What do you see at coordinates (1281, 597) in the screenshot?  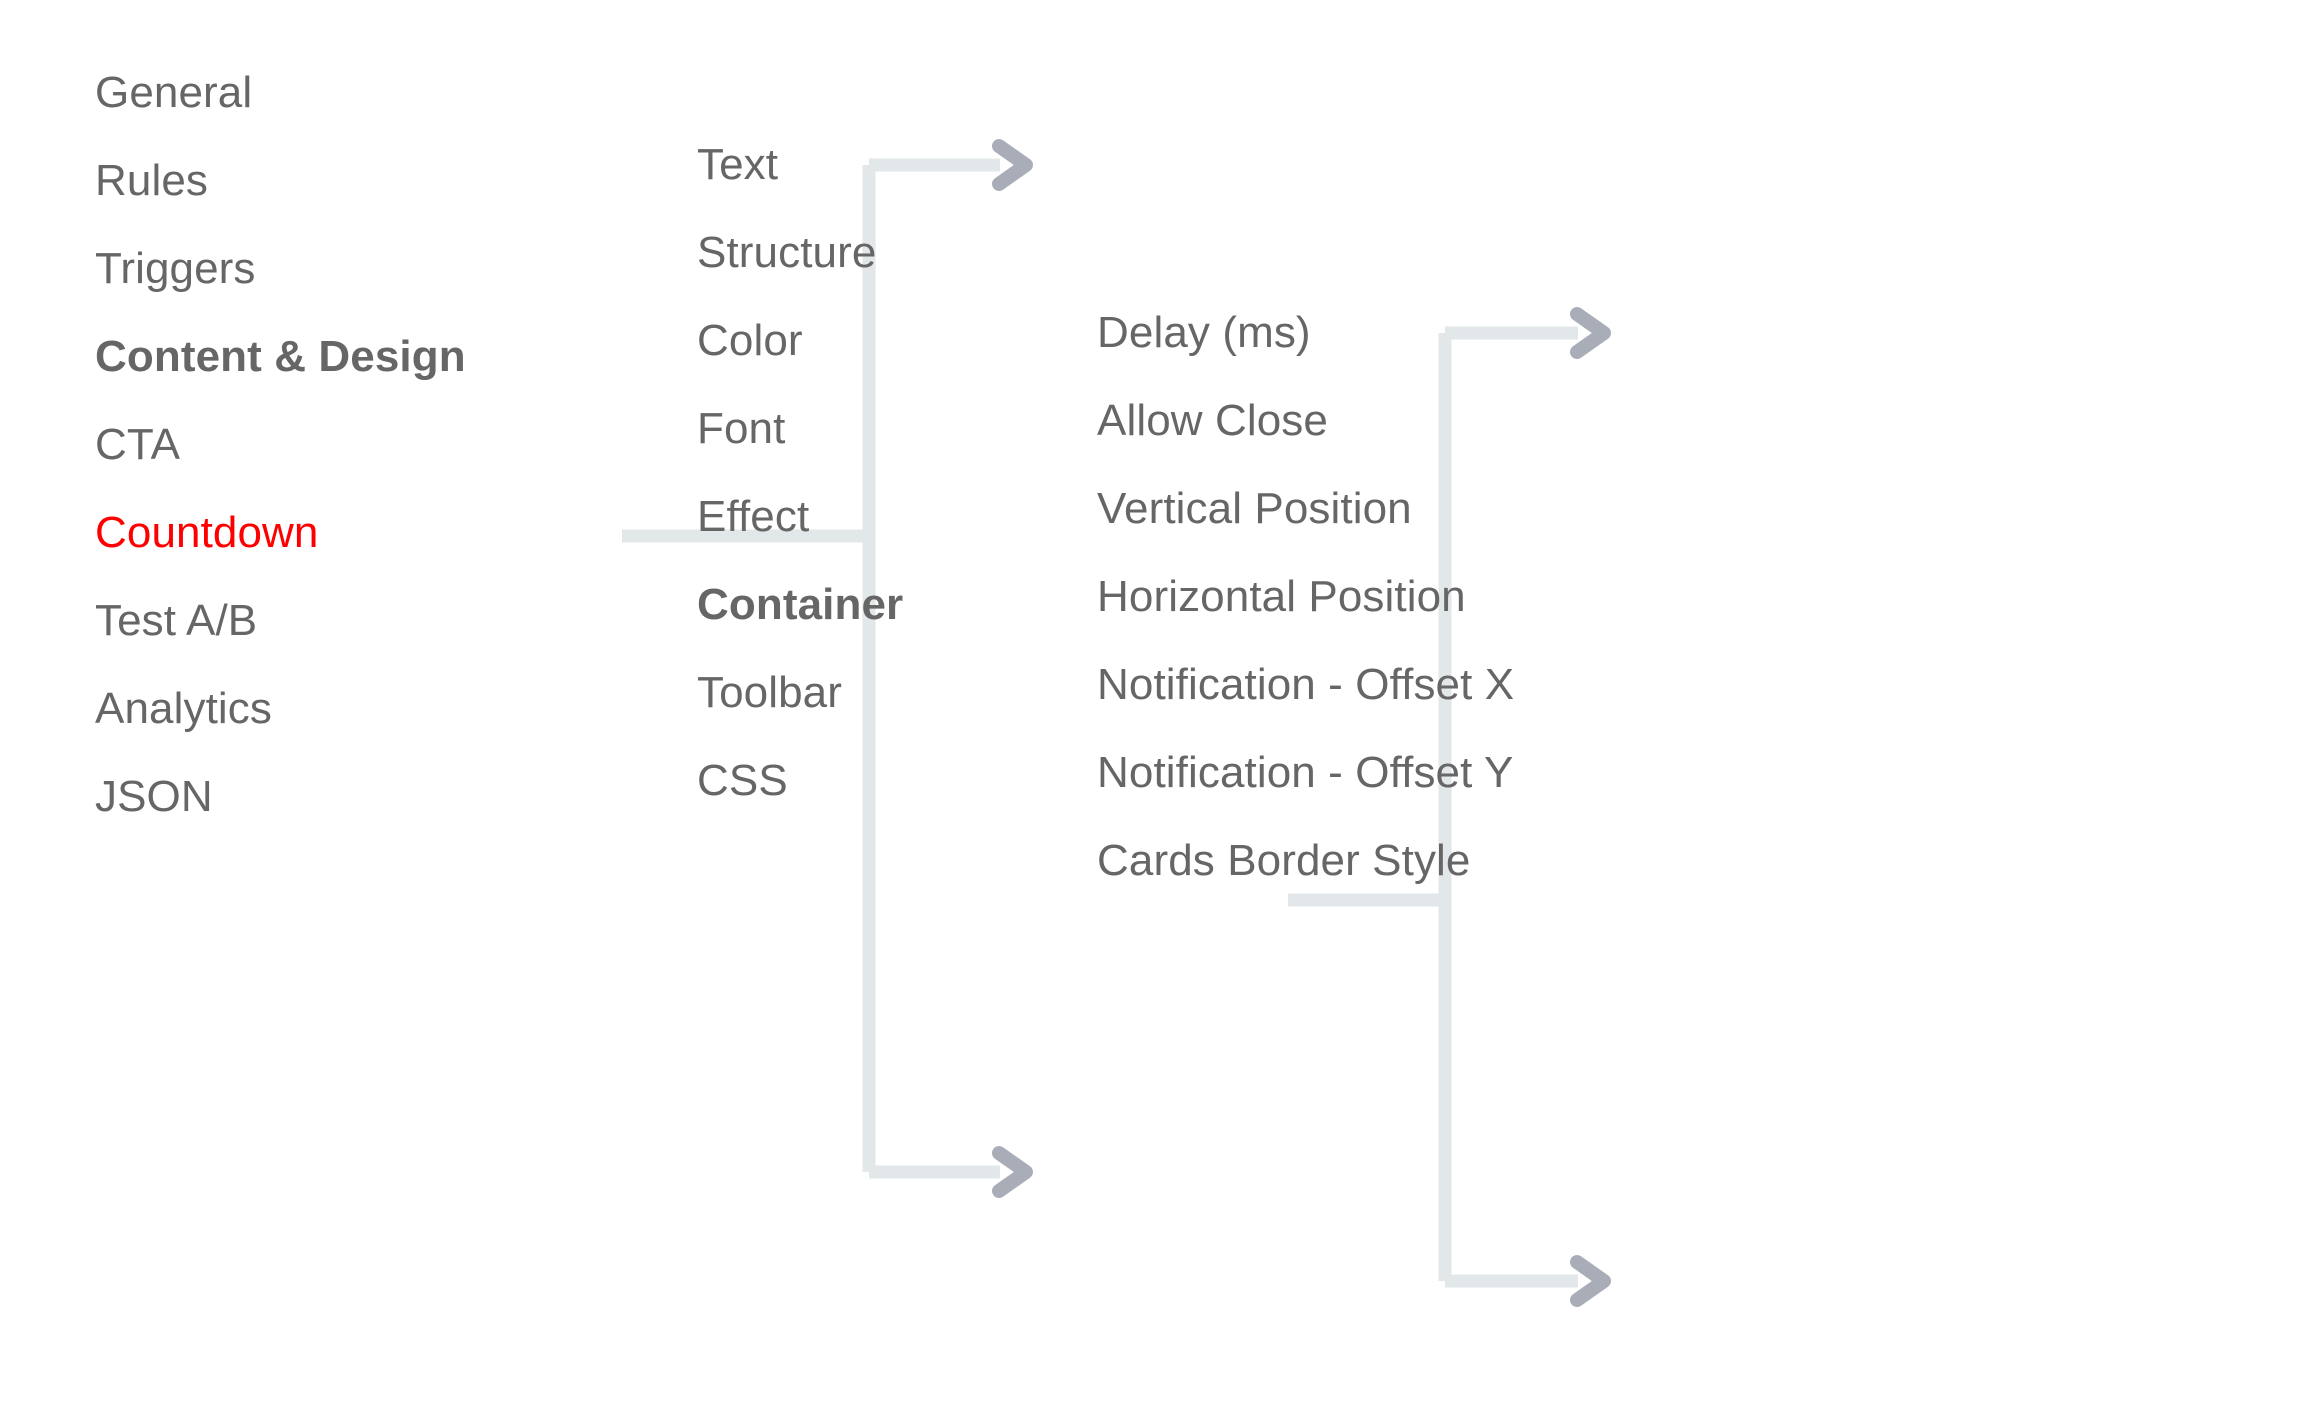 I see `setting-item-horizontal-position: Horizontal Position` at bounding box center [1281, 597].